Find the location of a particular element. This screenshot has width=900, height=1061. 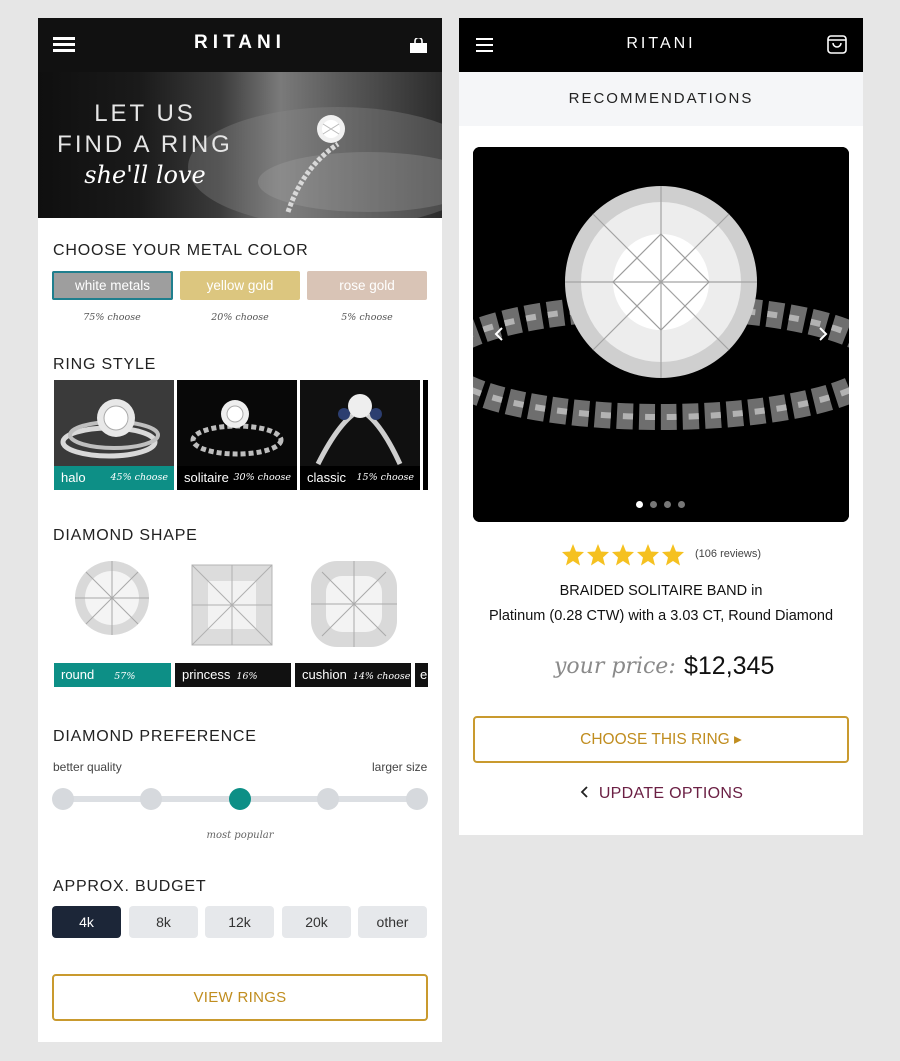

ring-style-halo: halo 45% choose is located at coordinates (114, 435).